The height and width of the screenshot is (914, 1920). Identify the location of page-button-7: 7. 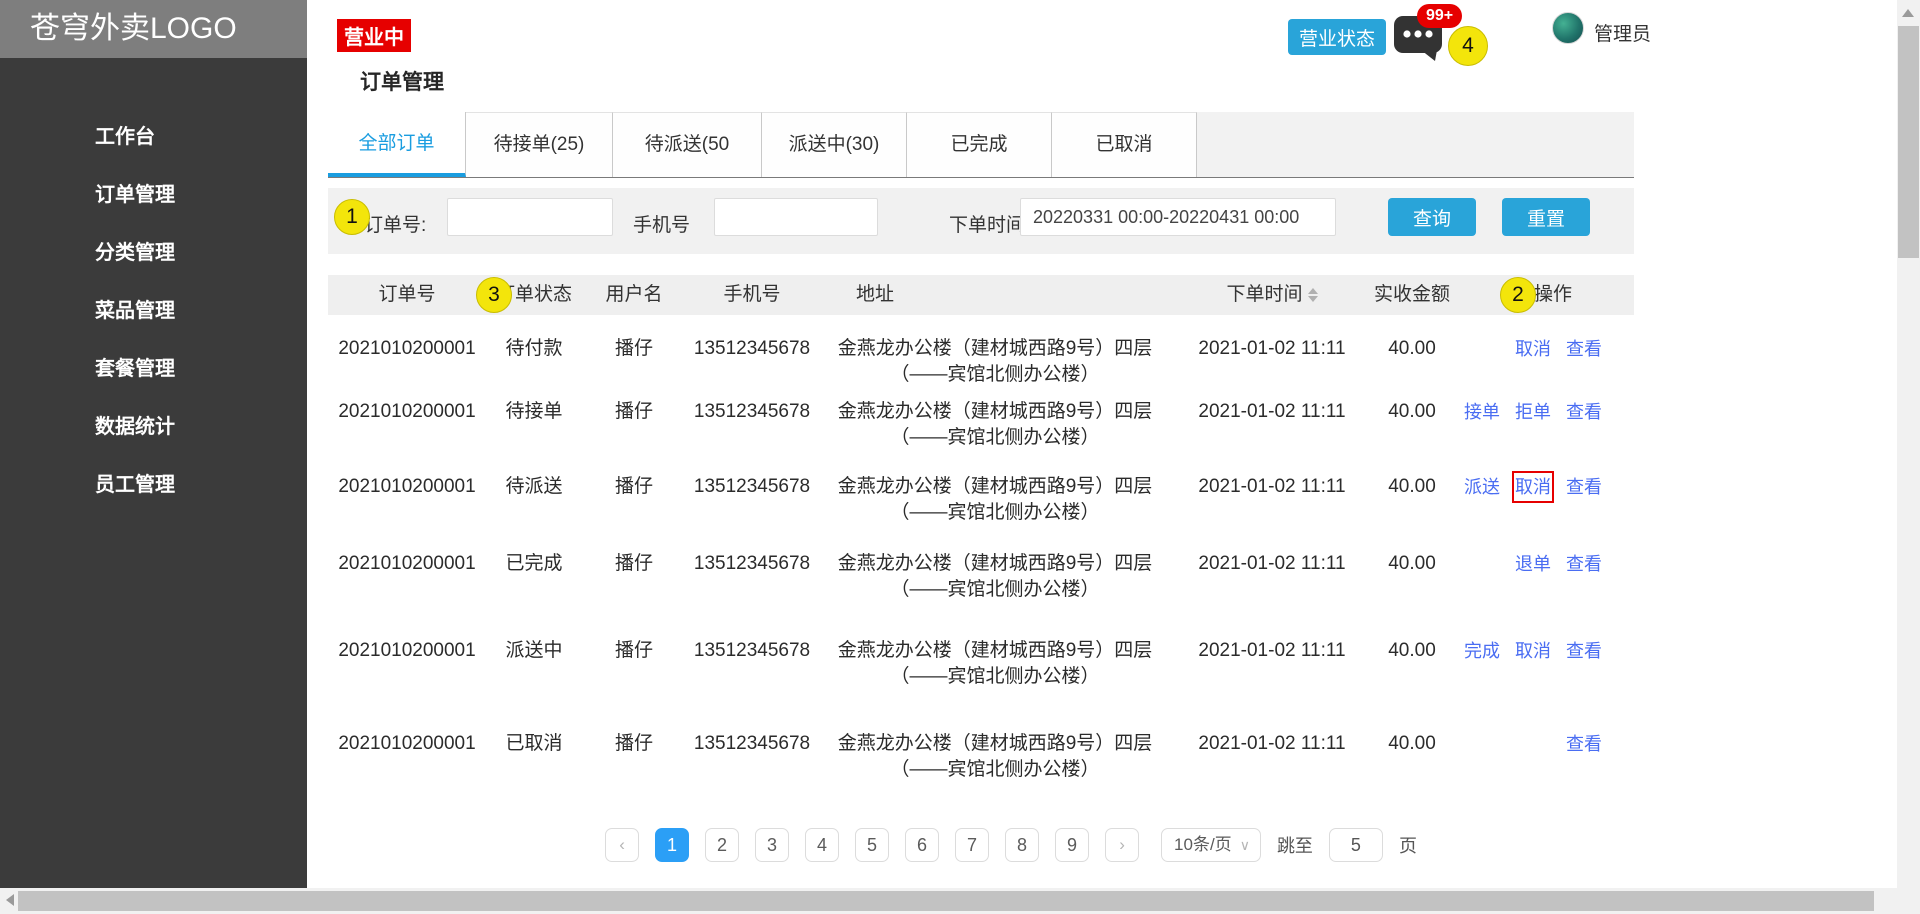
(972, 845).